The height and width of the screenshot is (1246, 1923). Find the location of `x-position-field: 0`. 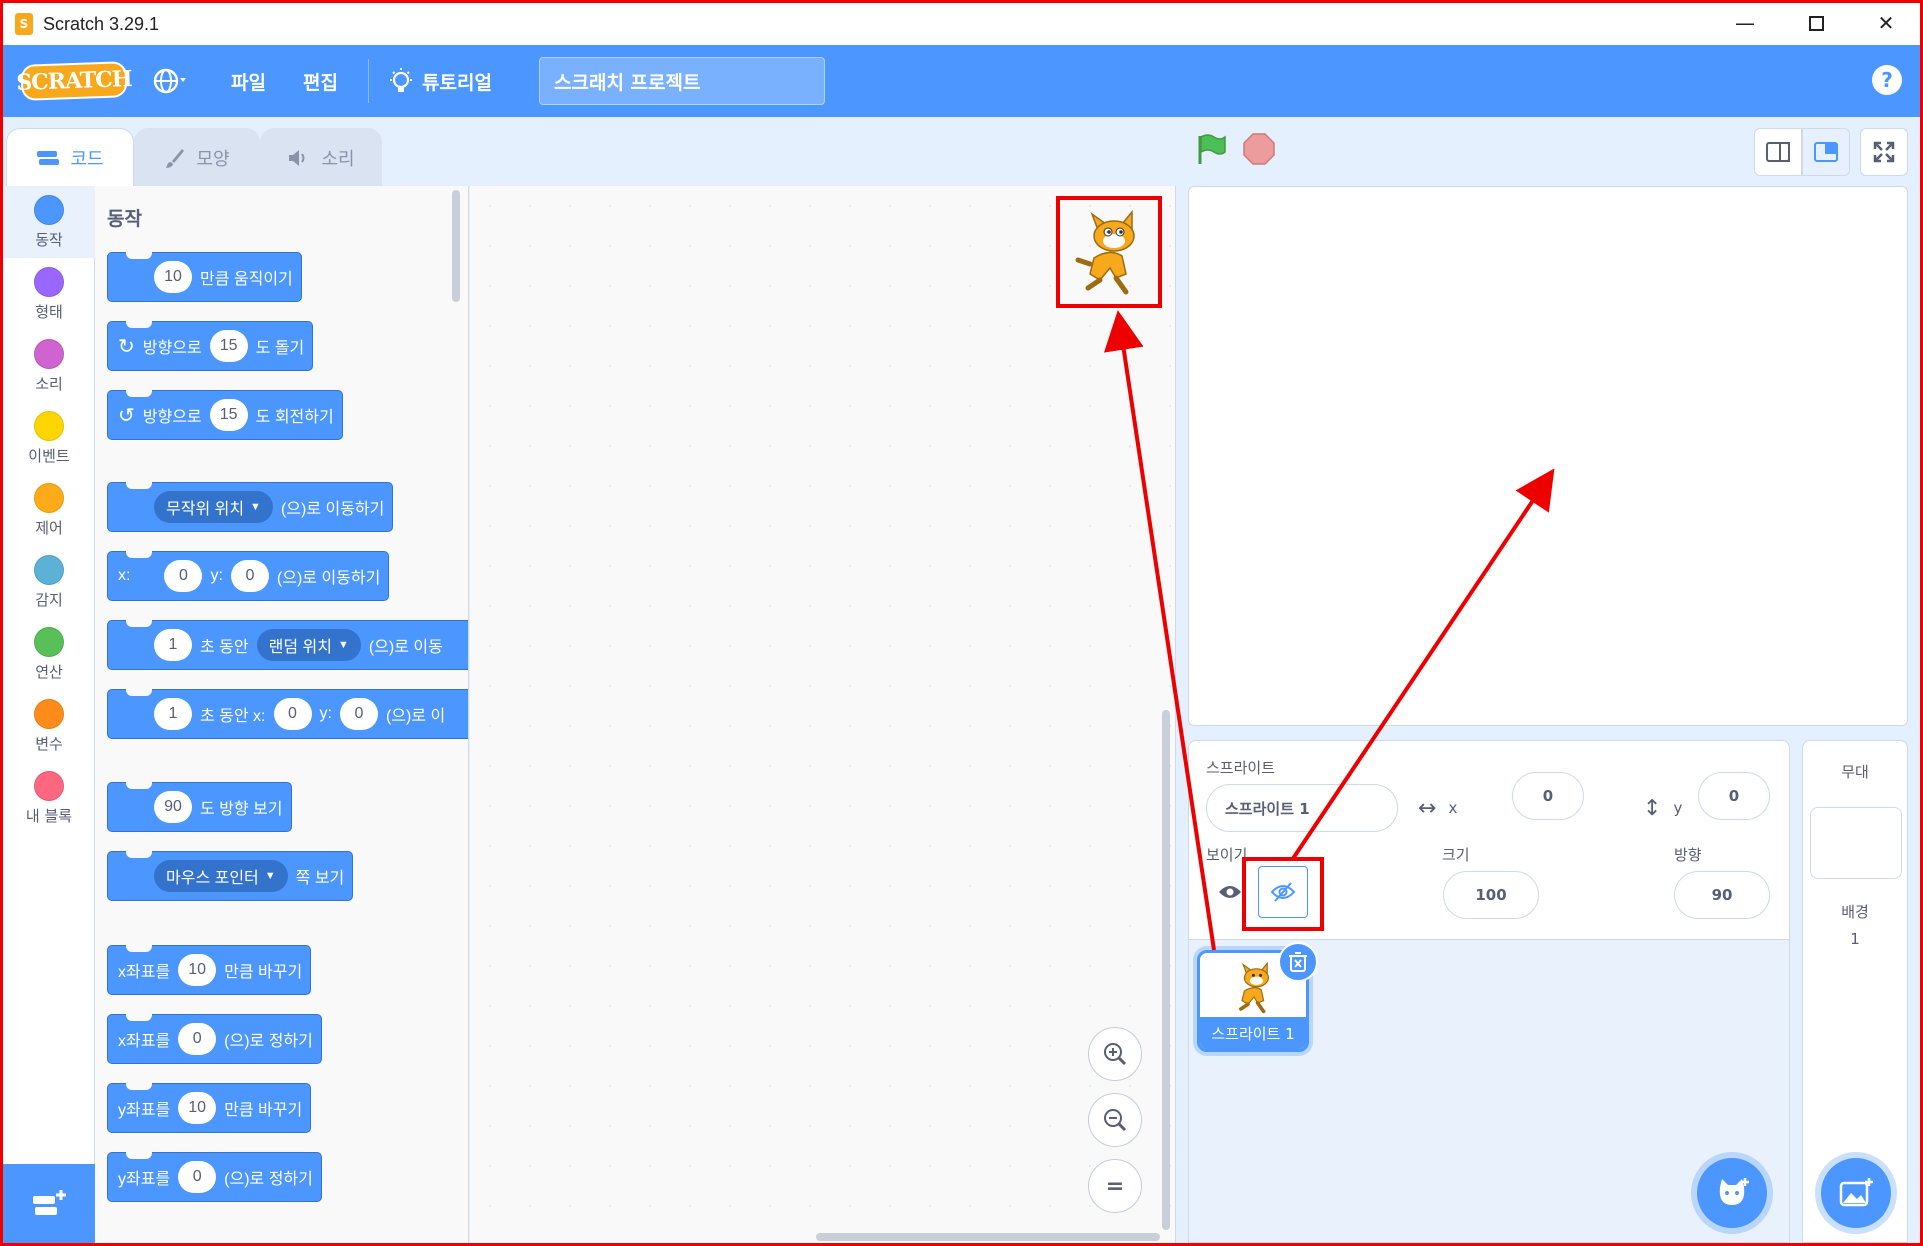

x-position-field: 0 is located at coordinates (1548, 796).